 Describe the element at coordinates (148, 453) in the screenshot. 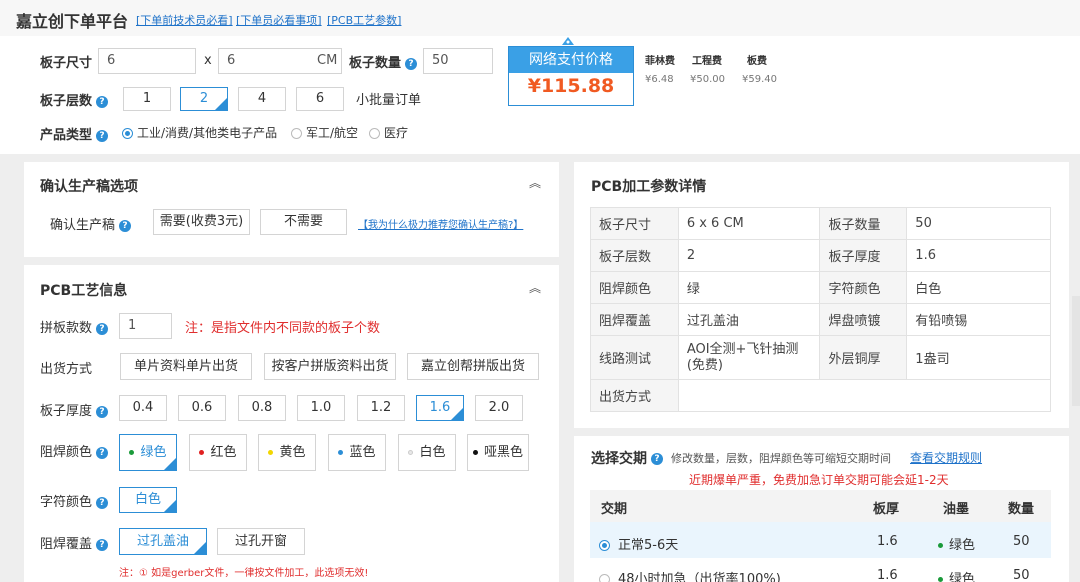

I see `mask-option-green: 绿色` at that location.